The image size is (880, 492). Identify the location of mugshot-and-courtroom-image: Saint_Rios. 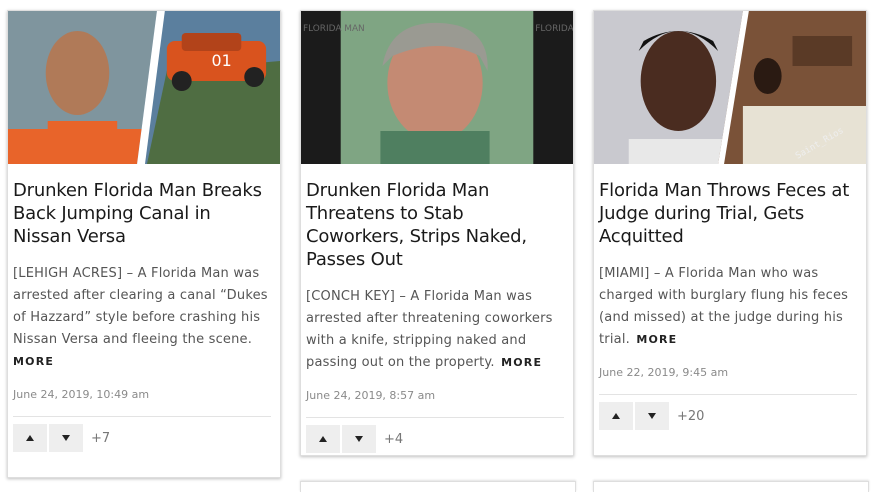
(730, 87).